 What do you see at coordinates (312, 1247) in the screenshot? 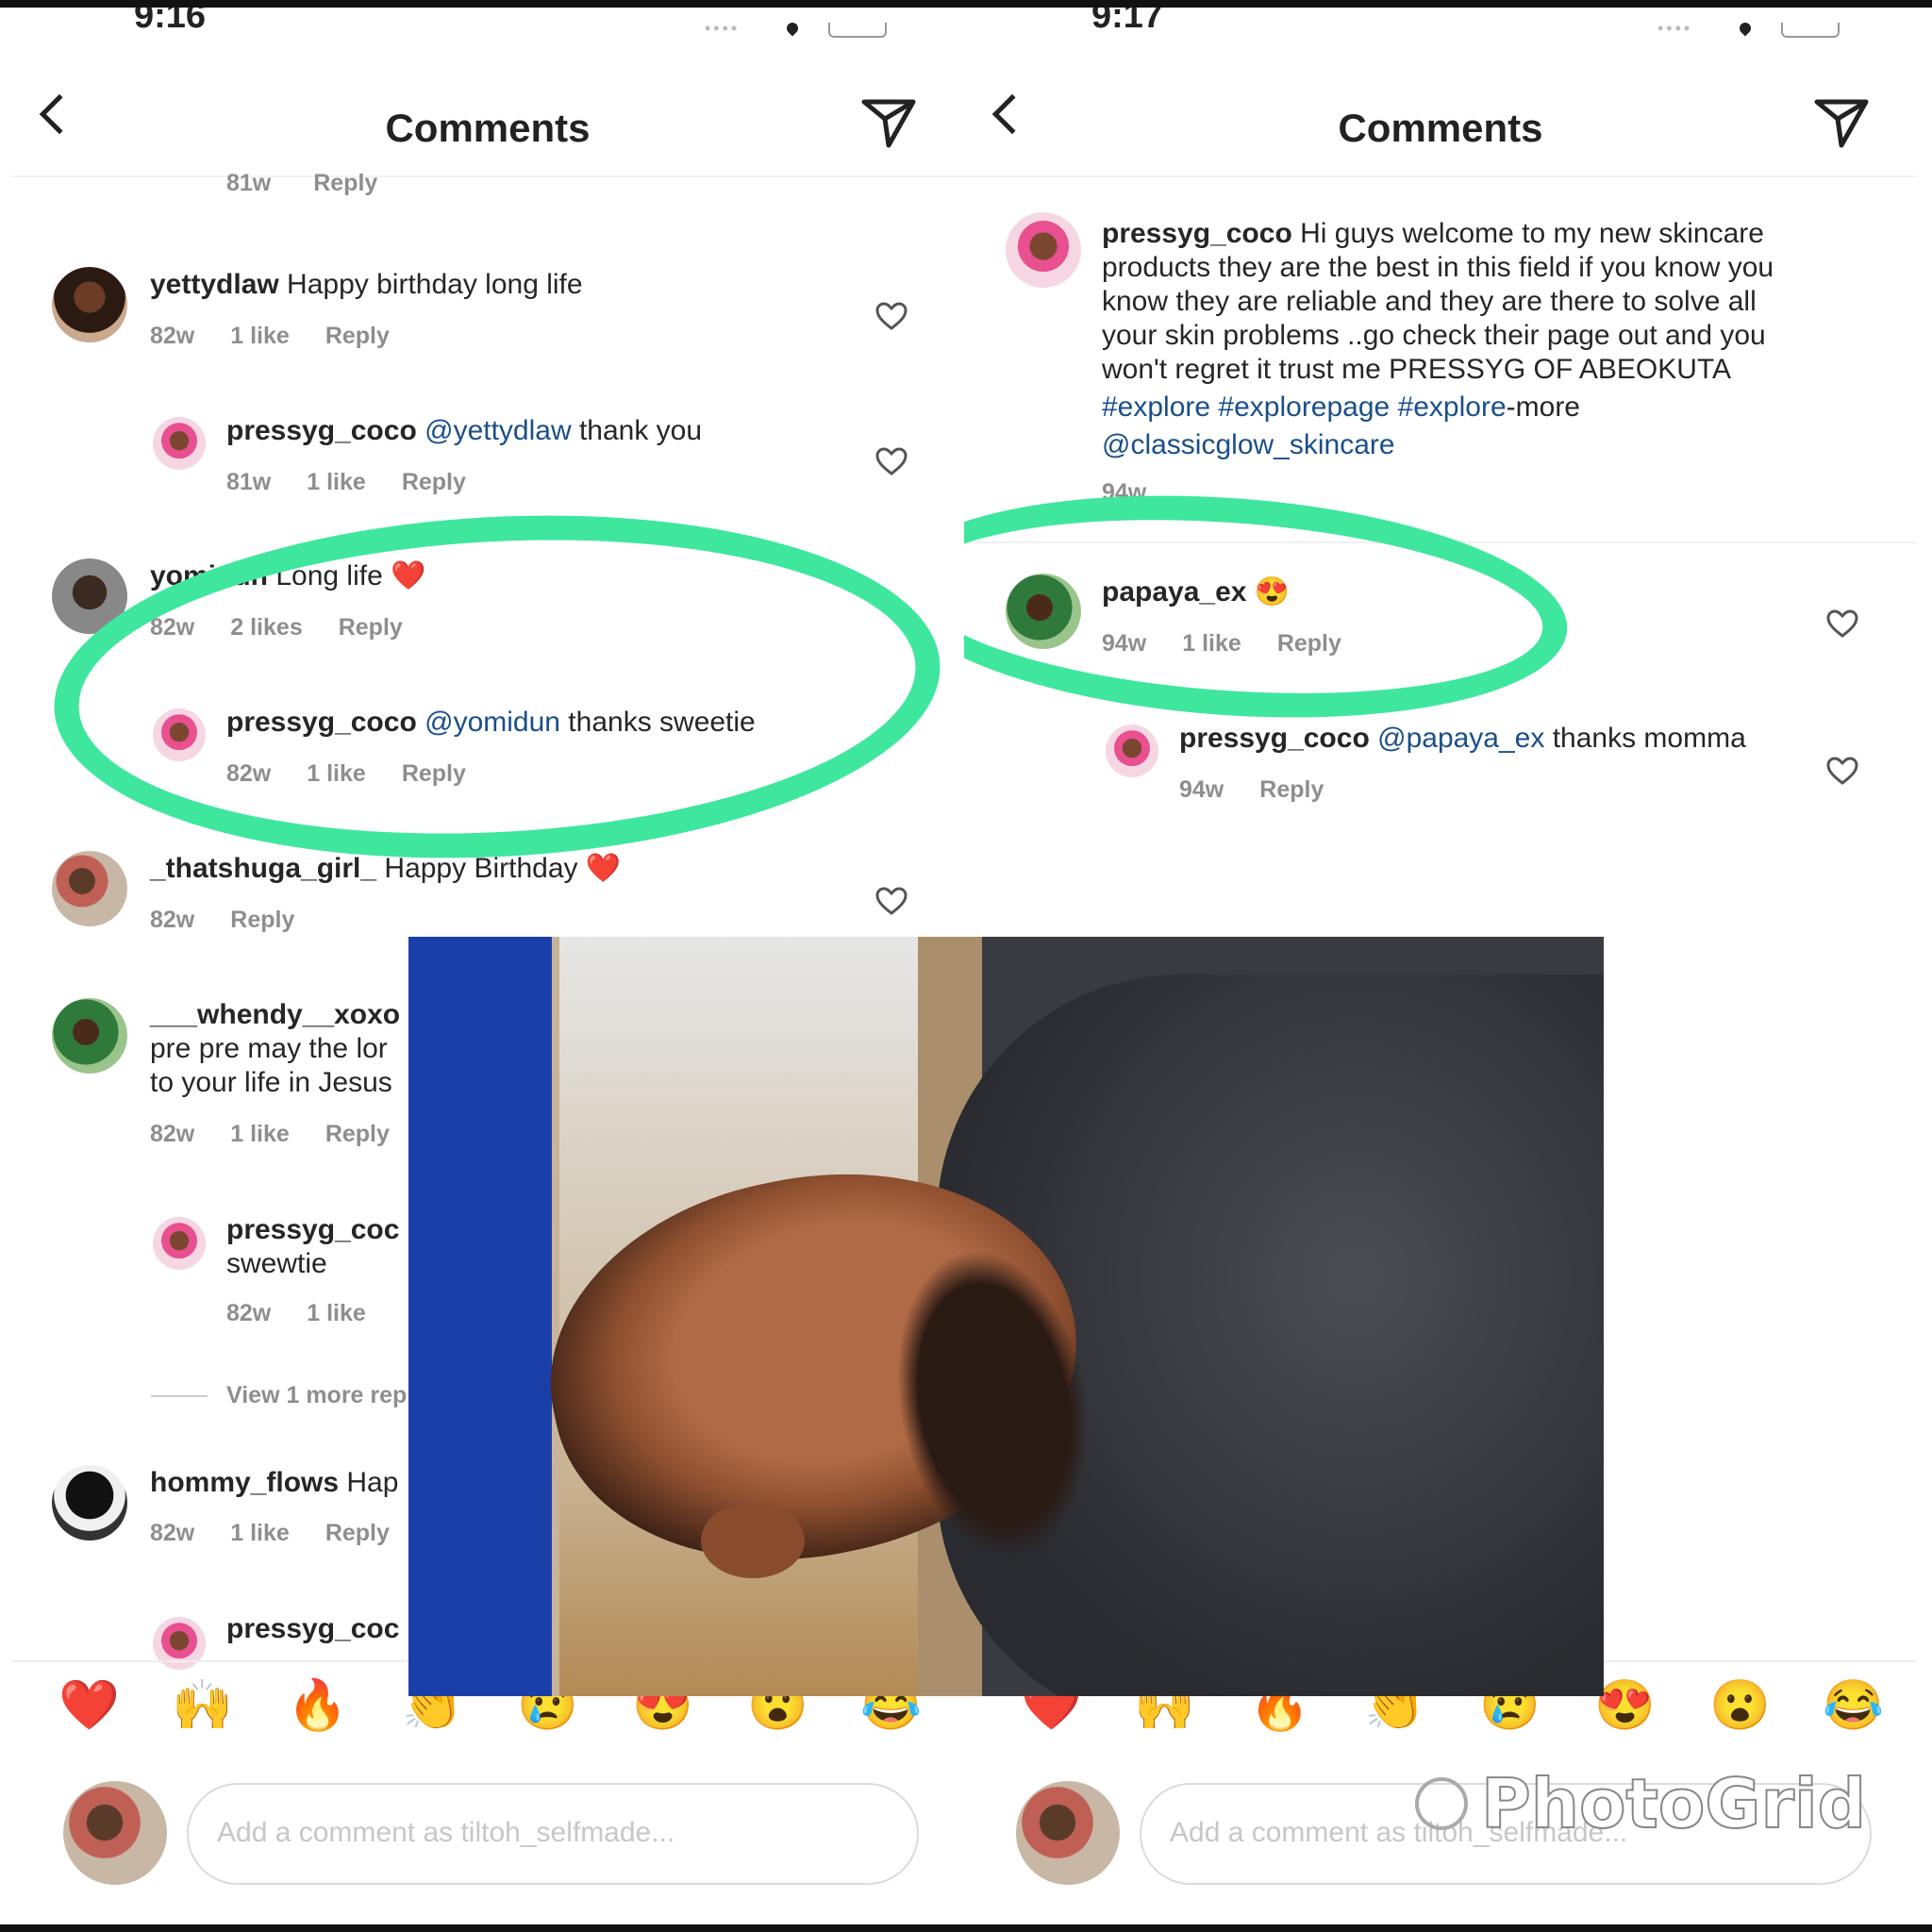
I see `comment-text: pressyg_coc swewtie` at bounding box center [312, 1247].